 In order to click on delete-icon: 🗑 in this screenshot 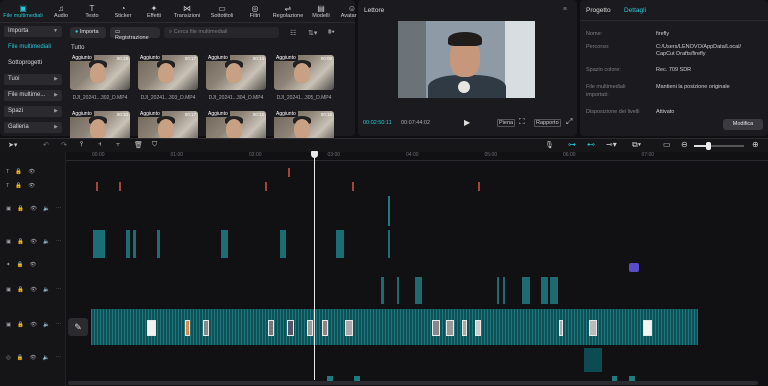, I will do `click(138, 145)`.